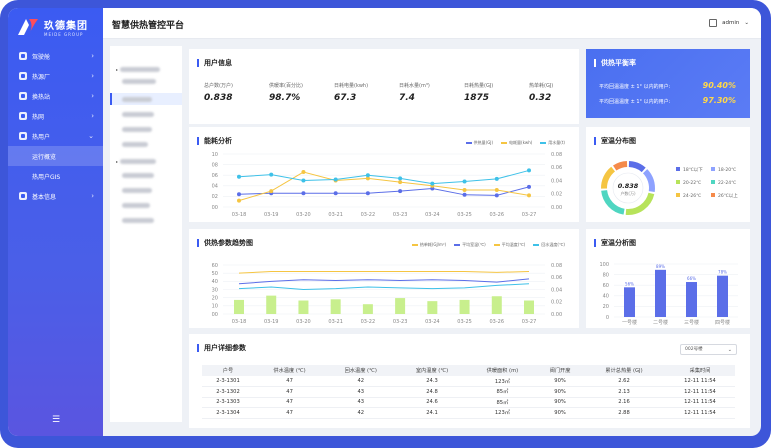 The height and width of the screenshot is (448, 771). I want to click on table-cell: 123㎡, so click(502, 381).